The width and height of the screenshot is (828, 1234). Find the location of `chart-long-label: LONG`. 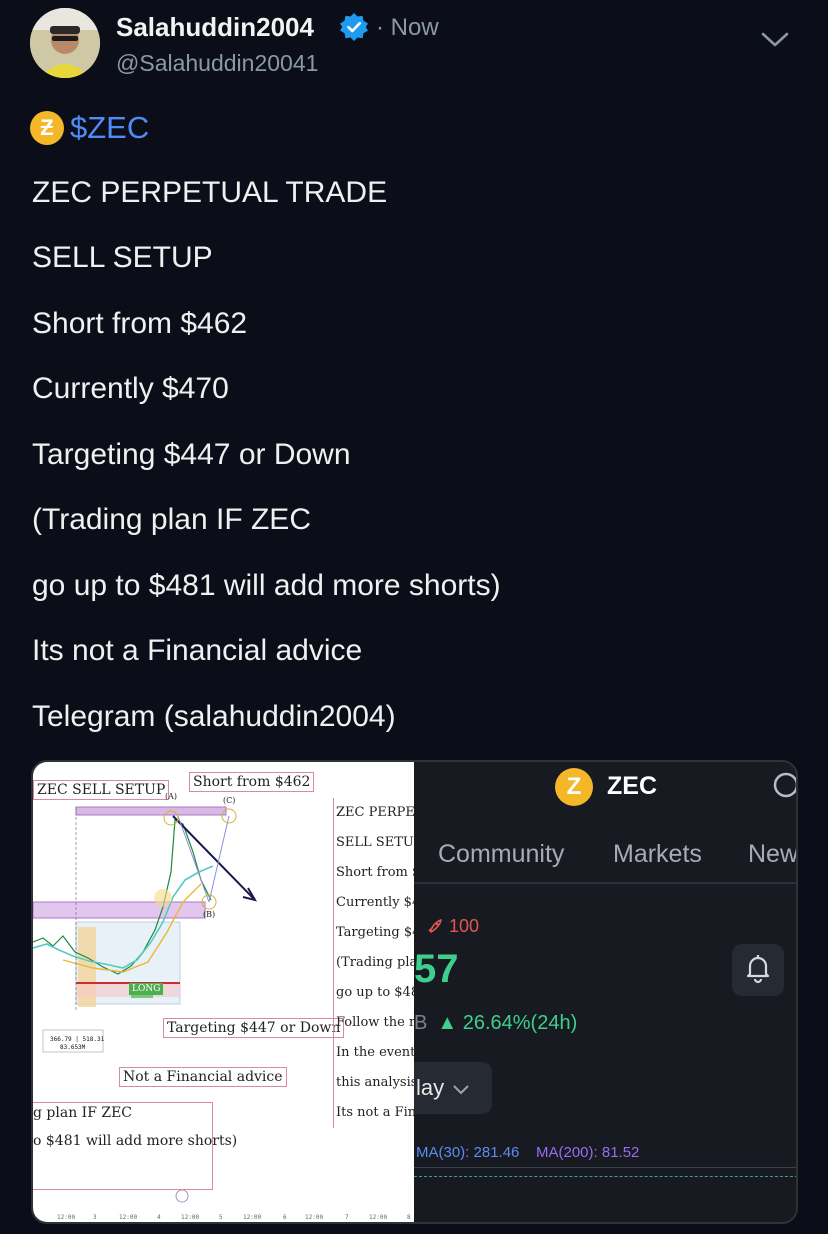

chart-long-label: LONG is located at coordinates (146, 989).